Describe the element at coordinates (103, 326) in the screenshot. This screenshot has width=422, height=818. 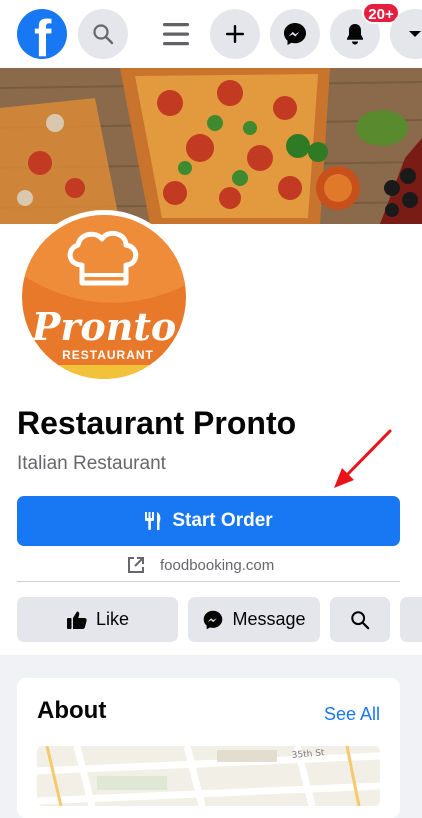
I see `logo-script-text: Pronto` at that location.